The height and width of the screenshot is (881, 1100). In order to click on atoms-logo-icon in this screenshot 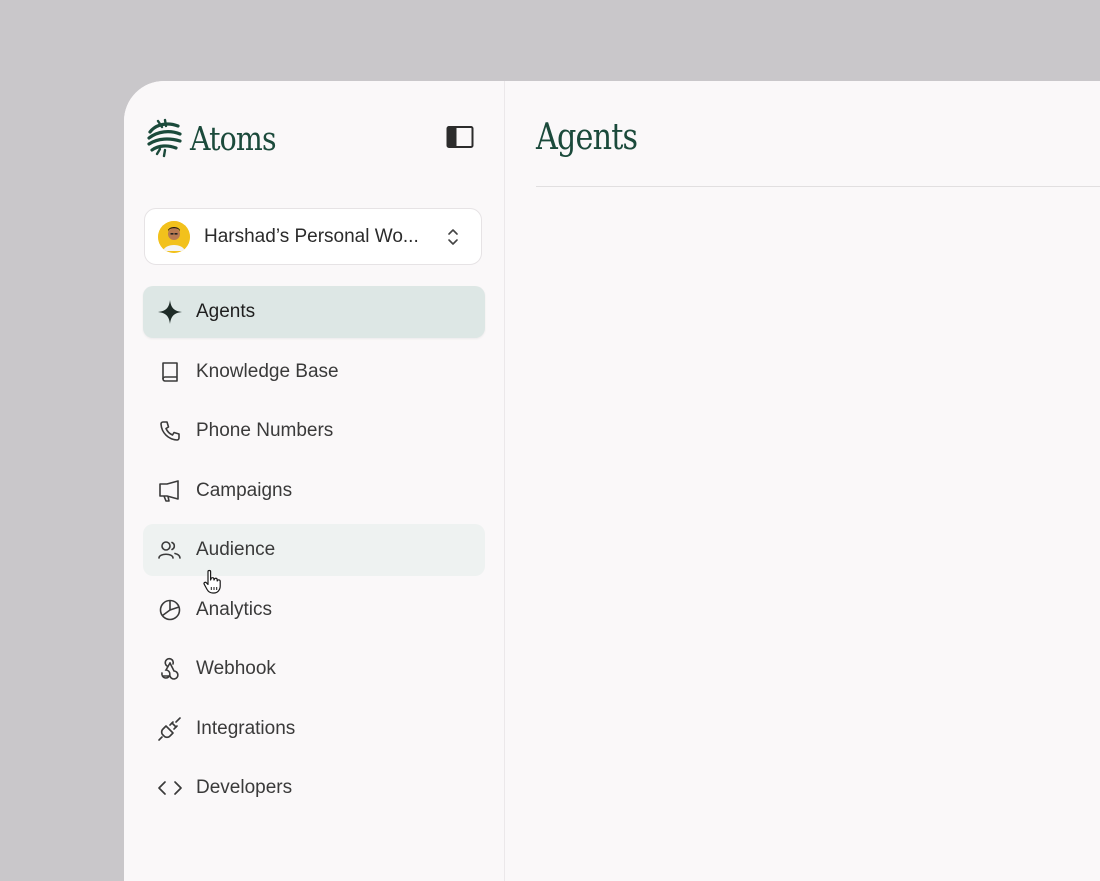, I will do `click(164, 138)`.